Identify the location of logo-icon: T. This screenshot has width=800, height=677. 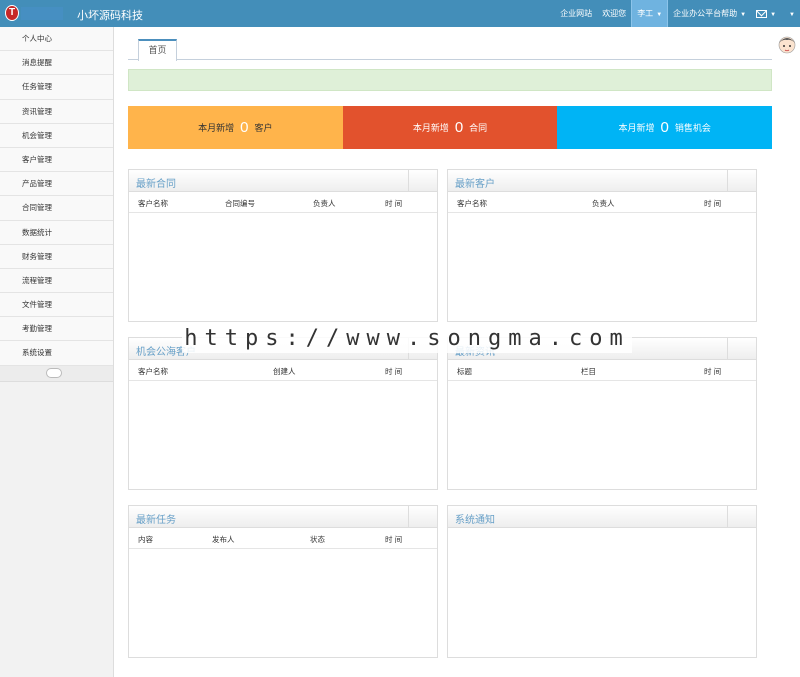
(12, 13).